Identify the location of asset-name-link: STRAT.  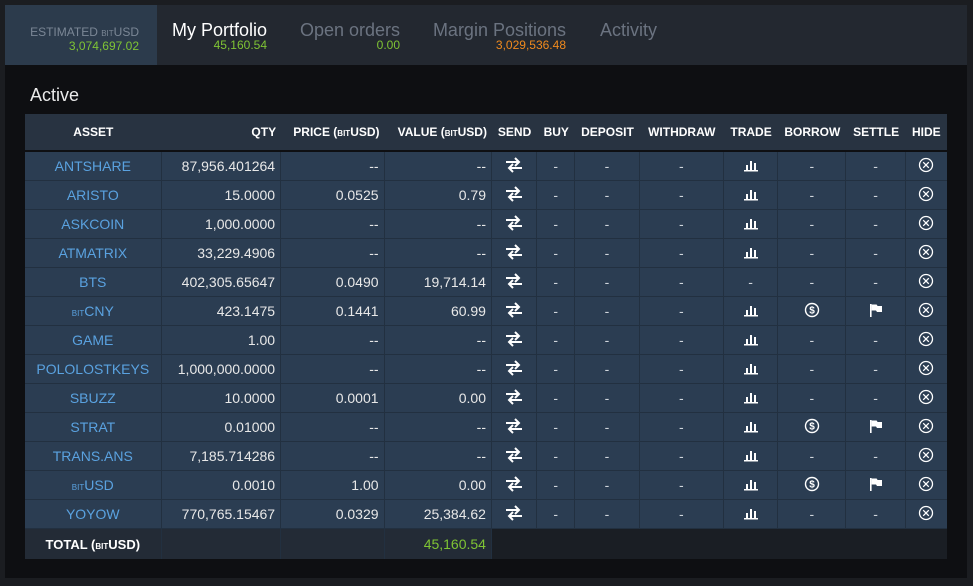
(93, 427).